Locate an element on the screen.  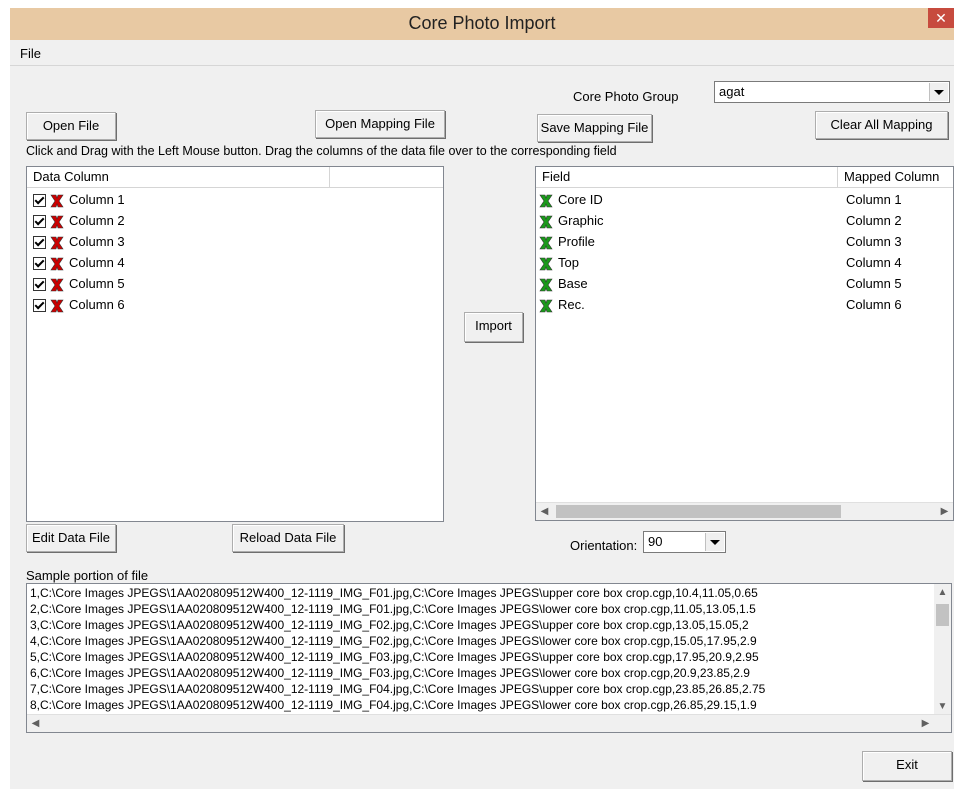
menu-bar: File is located at coordinates (482, 53).